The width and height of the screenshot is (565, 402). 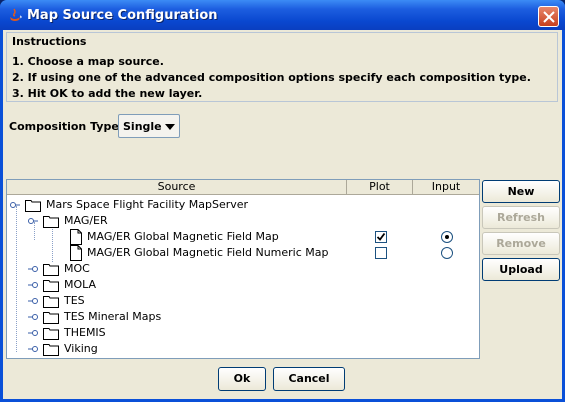 I want to click on java-icon, so click(x=15, y=15).